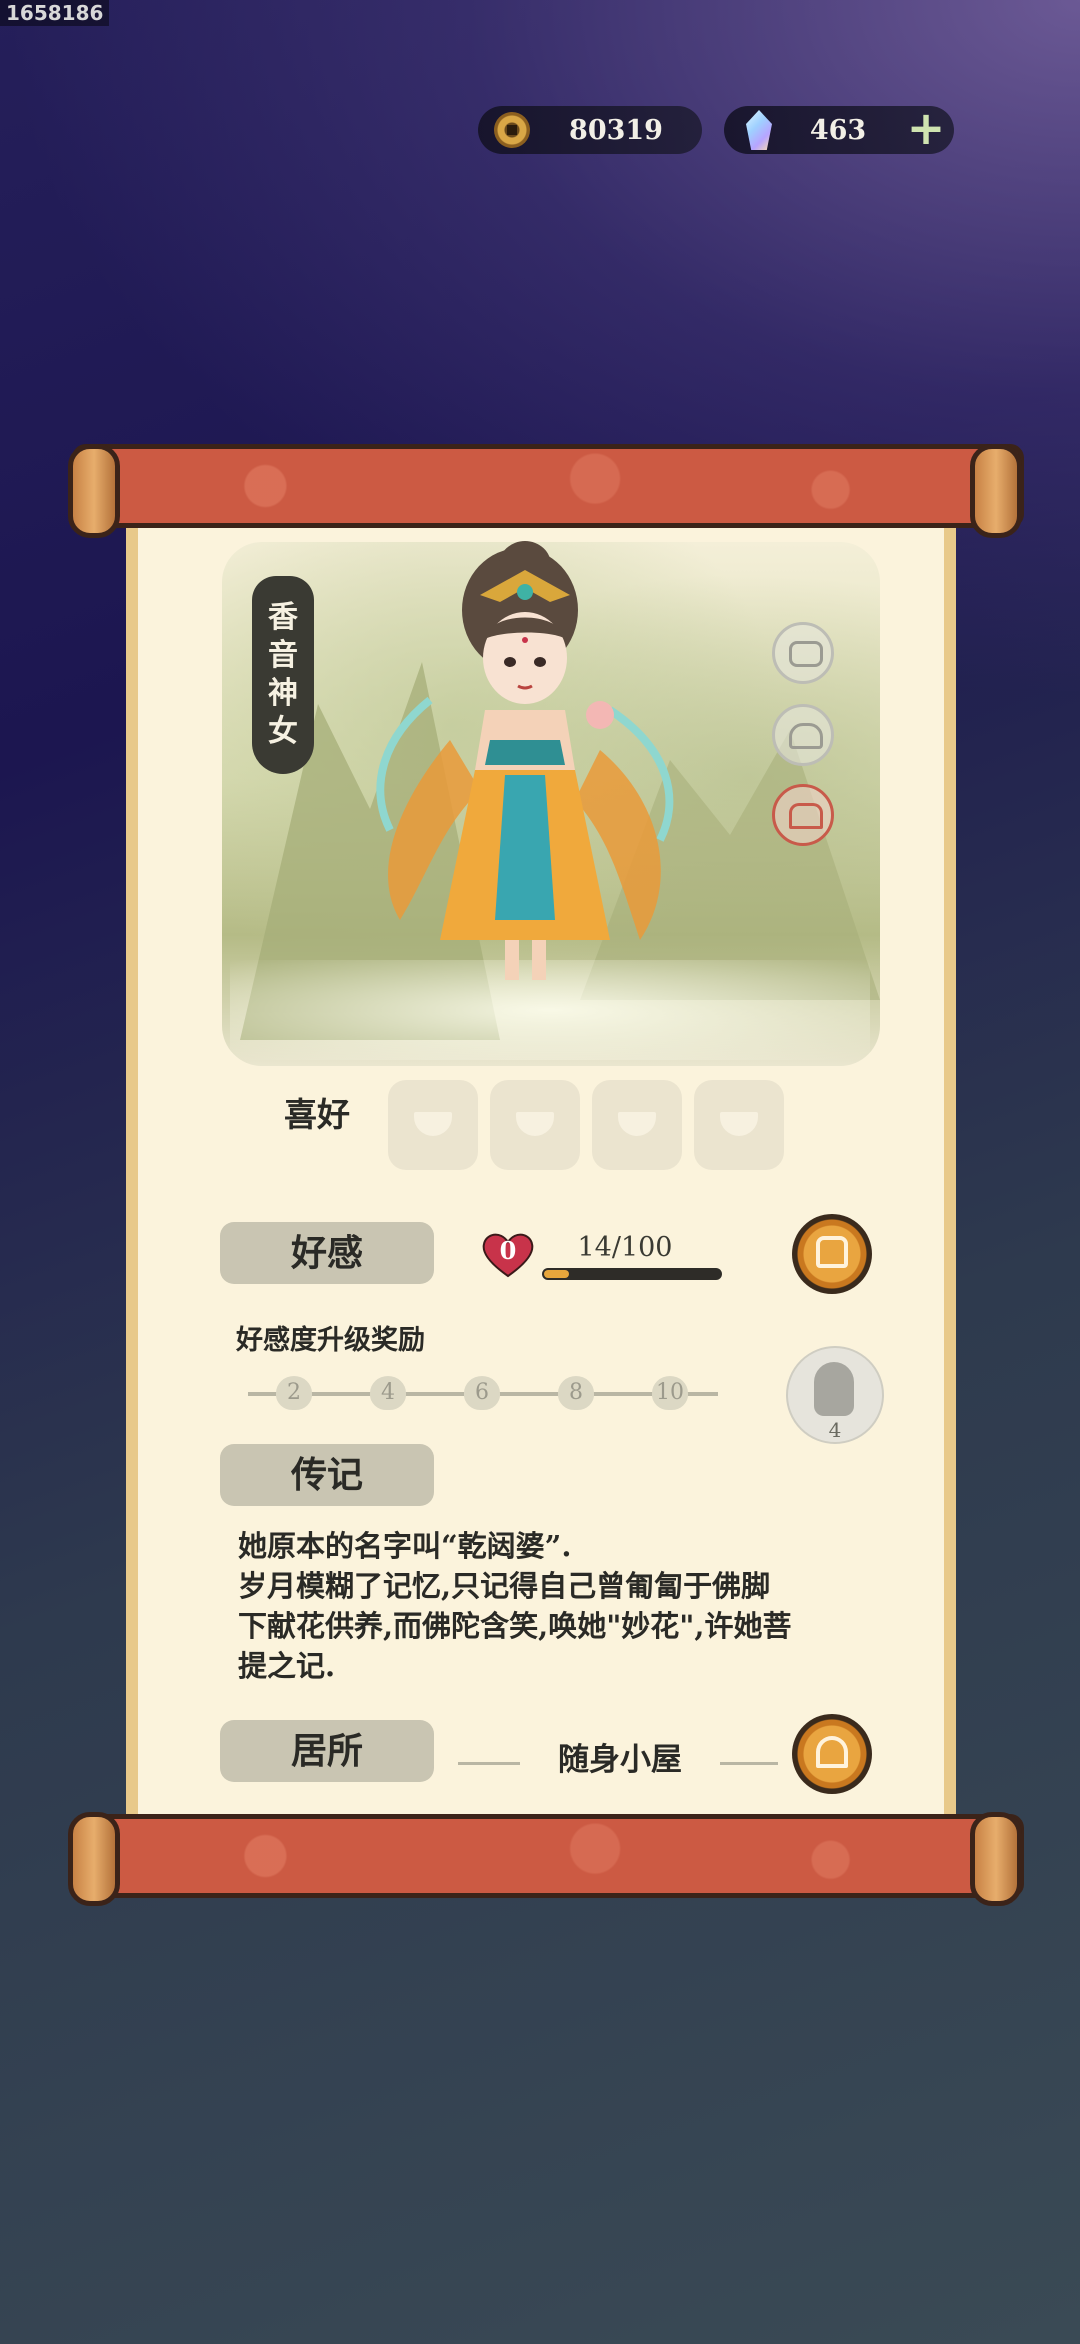 The height and width of the screenshot is (2344, 1080). I want to click on favor-progress-text: 14/100, so click(625, 1247).